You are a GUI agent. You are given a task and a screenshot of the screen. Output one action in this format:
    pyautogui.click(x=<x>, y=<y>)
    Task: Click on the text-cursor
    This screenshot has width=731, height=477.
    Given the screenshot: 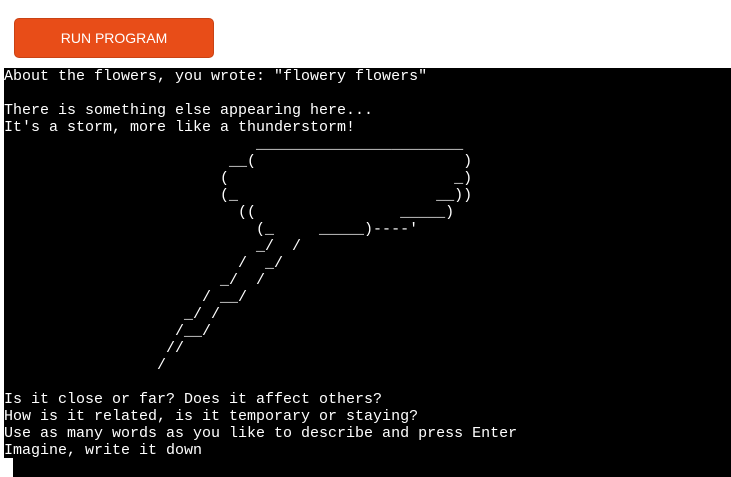 What is the action you would take?
    pyautogui.click(x=8, y=467)
    